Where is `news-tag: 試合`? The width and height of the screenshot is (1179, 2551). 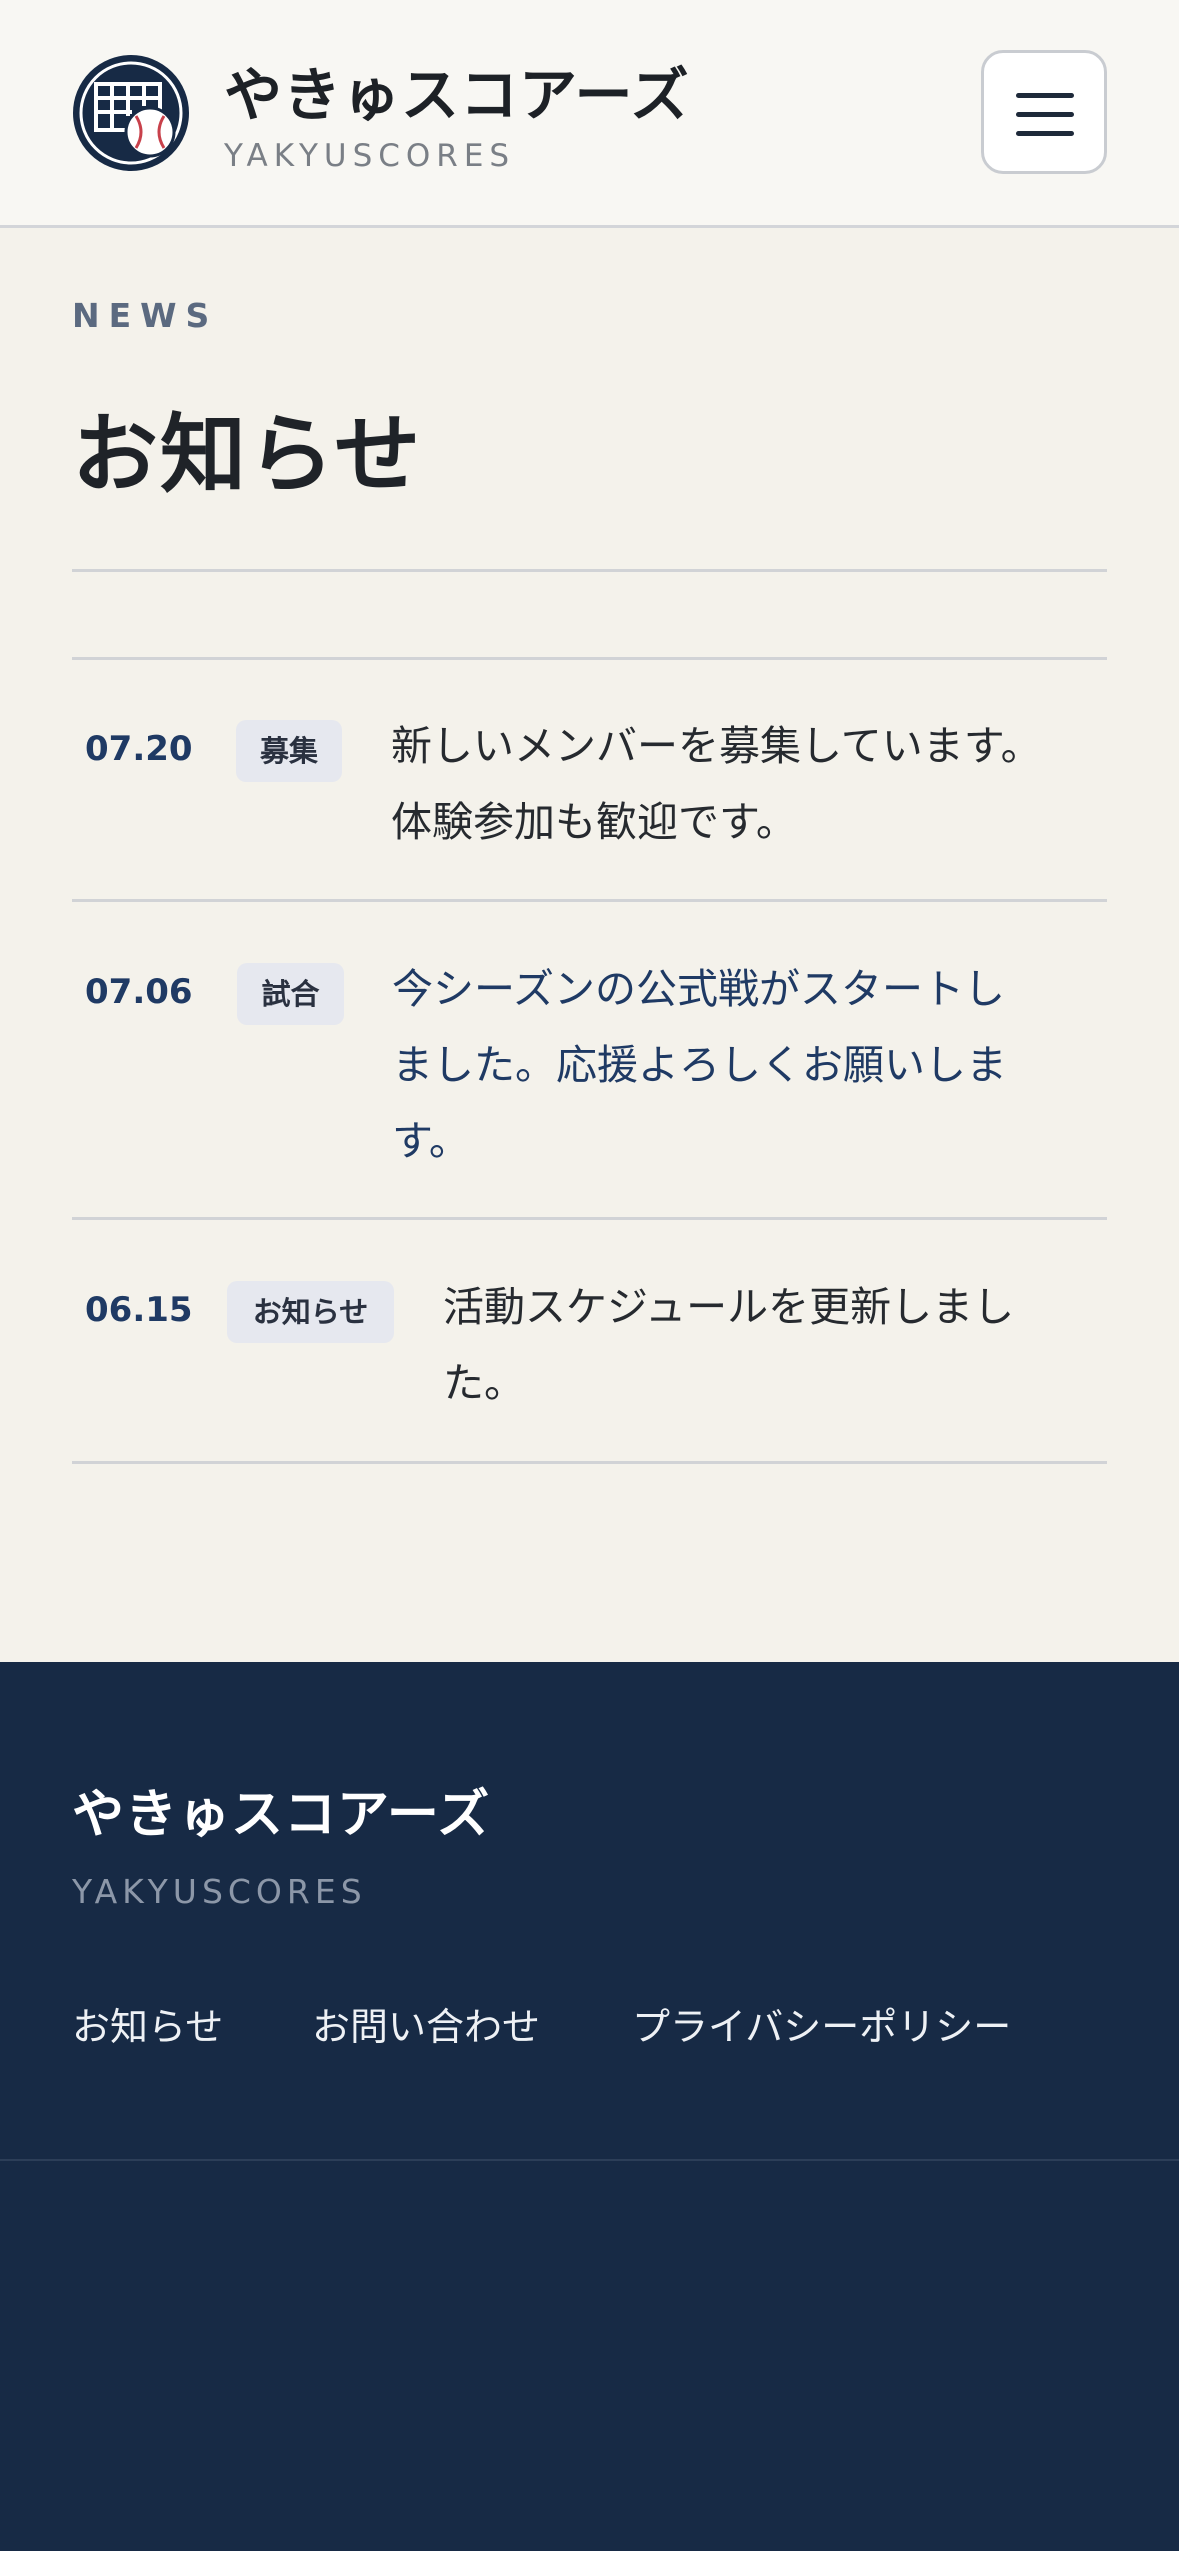 news-tag: 試合 is located at coordinates (290, 994).